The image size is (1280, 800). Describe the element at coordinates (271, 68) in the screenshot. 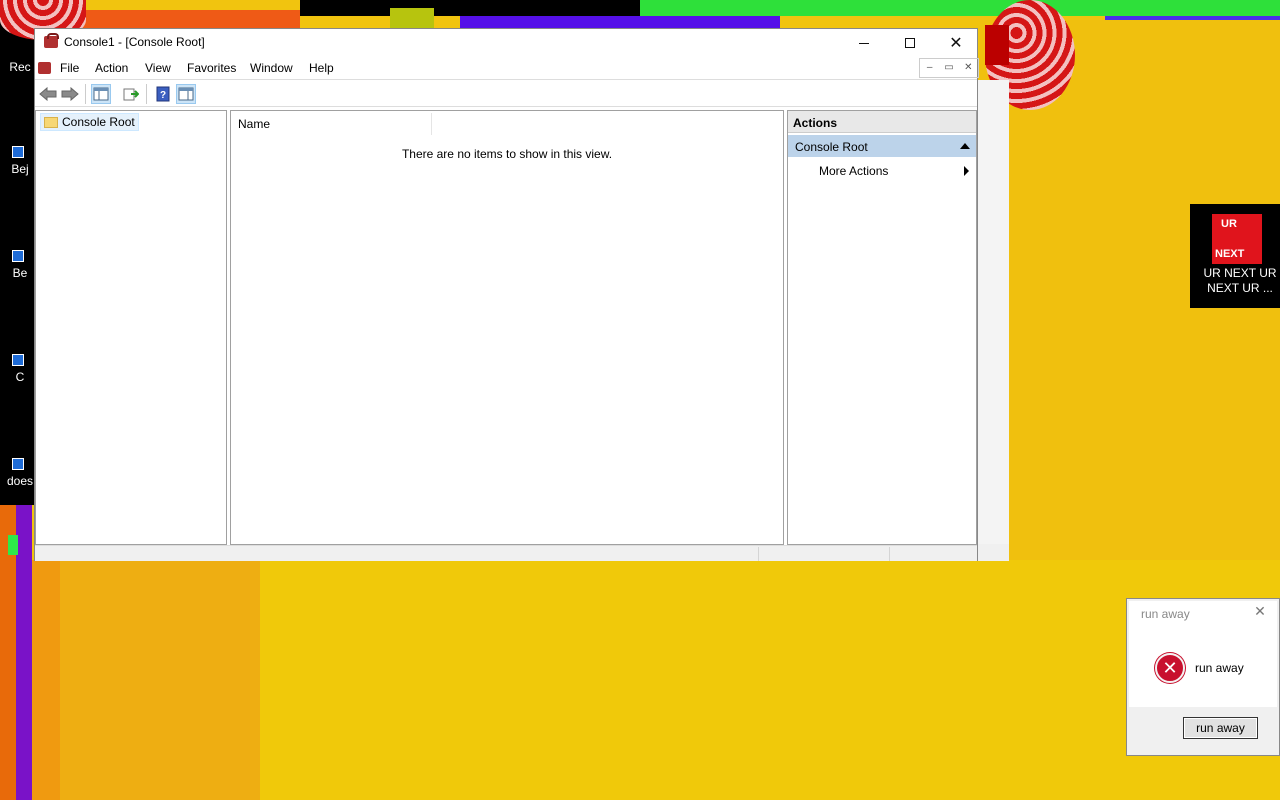

I see `menu-window: Window` at that location.